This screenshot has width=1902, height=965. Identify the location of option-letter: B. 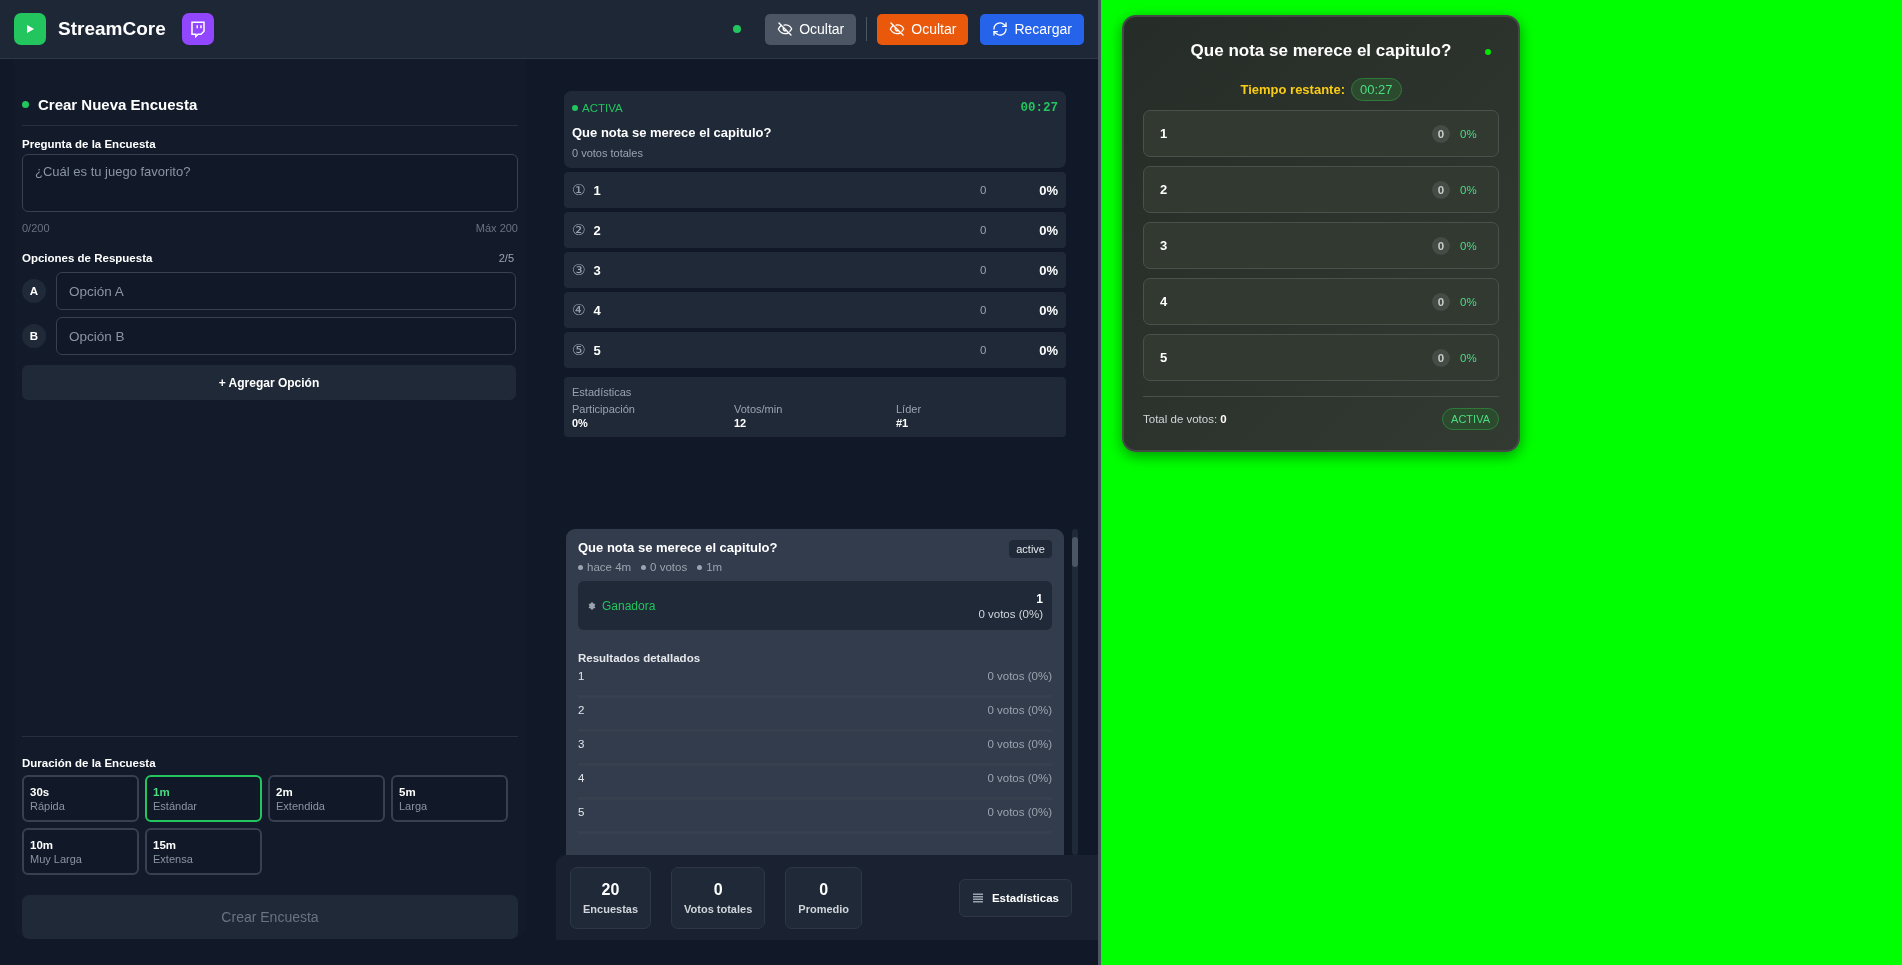
(34, 336).